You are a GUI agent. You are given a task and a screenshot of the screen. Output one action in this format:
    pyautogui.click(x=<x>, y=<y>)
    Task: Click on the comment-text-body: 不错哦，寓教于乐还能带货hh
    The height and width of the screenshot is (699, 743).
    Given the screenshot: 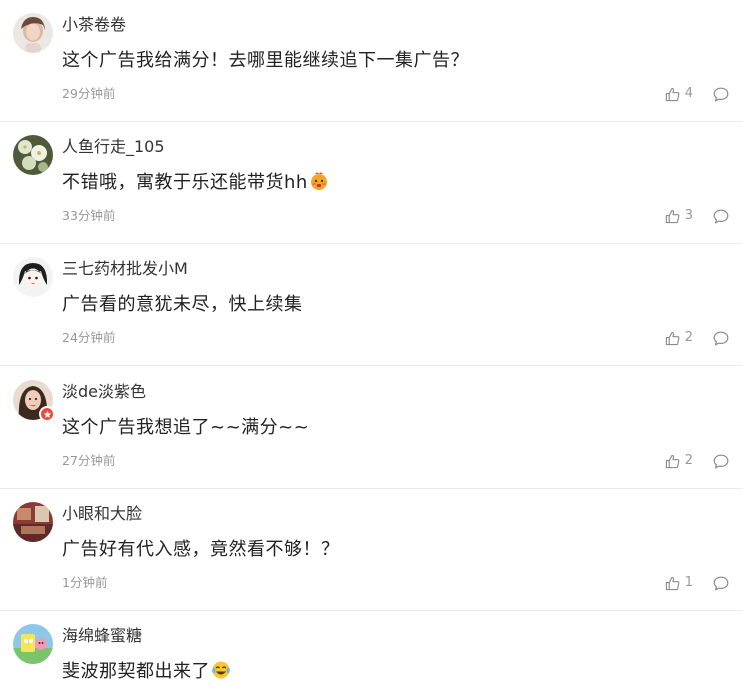 What is the action you would take?
    pyautogui.click(x=185, y=182)
    